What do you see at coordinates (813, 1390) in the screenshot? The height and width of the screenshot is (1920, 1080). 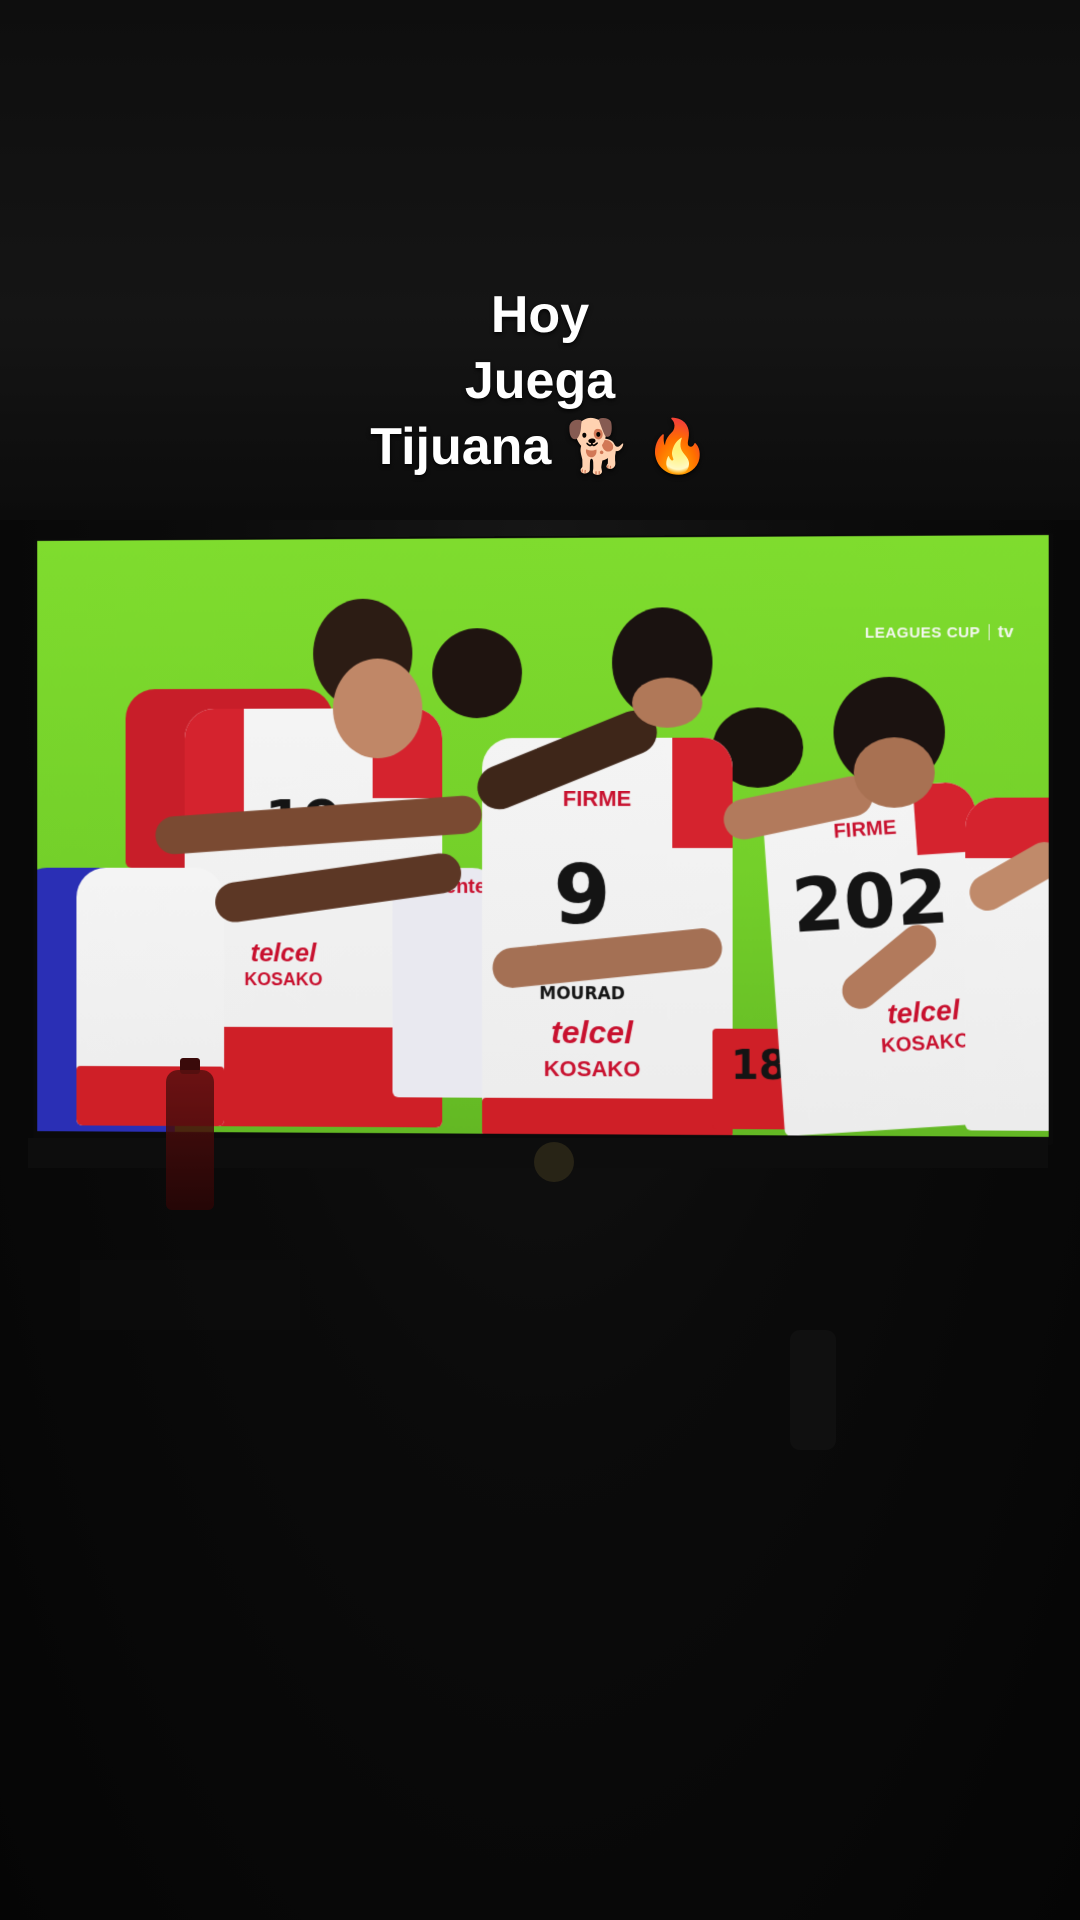 I see `bottle-shadow` at bounding box center [813, 1390].